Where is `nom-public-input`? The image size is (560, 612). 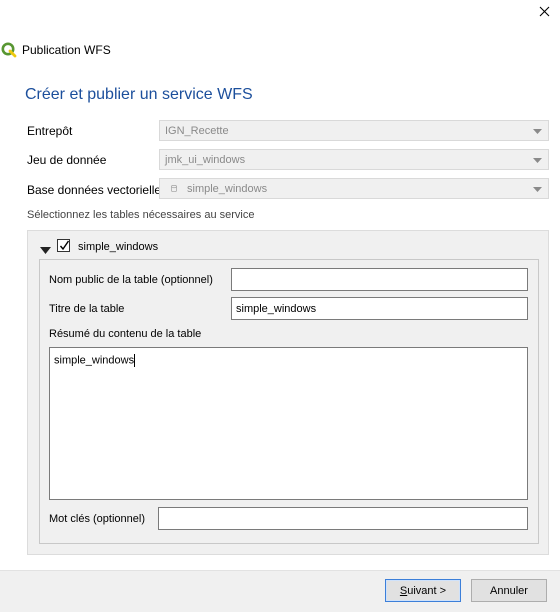
nom-public-input is located at coordinates (379, 279).